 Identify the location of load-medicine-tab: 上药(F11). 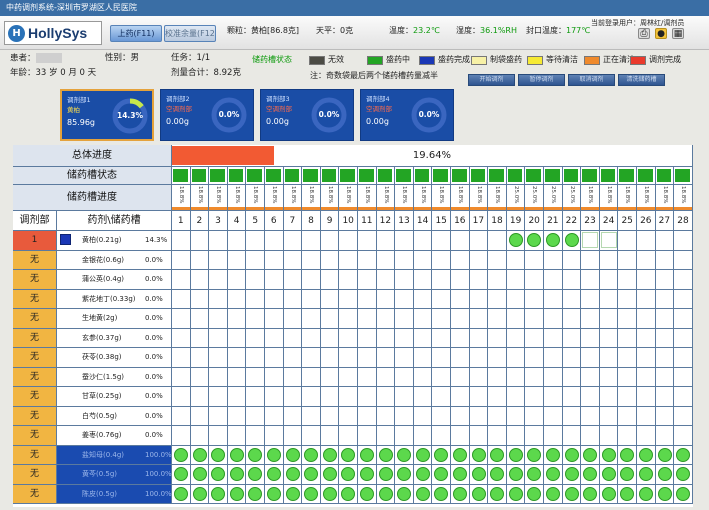
(136, 33).